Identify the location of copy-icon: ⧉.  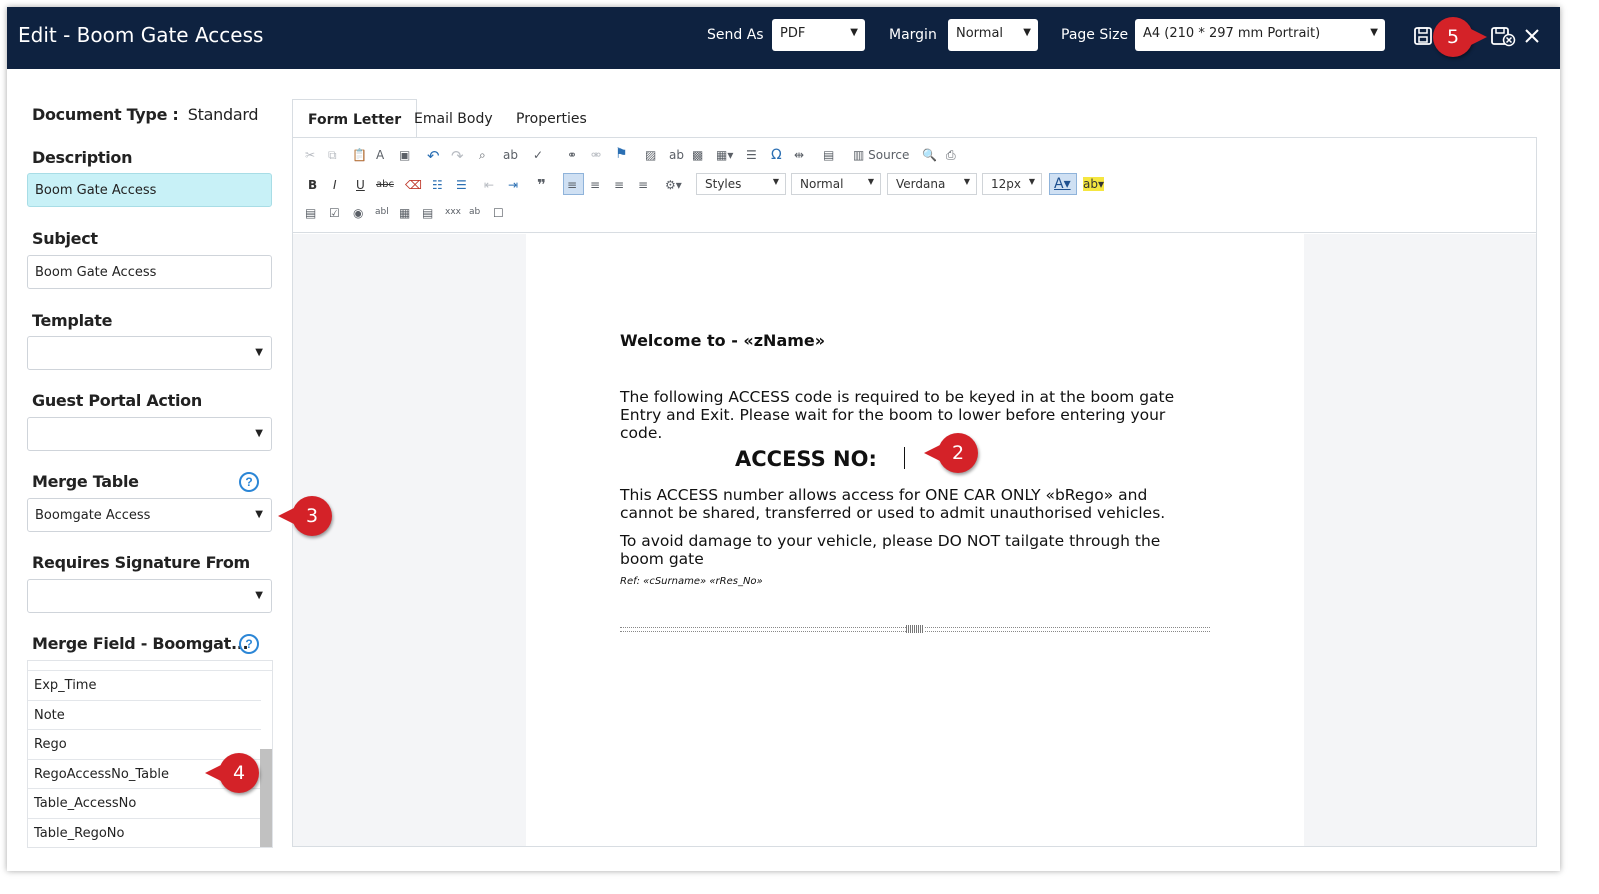
(332, 155).